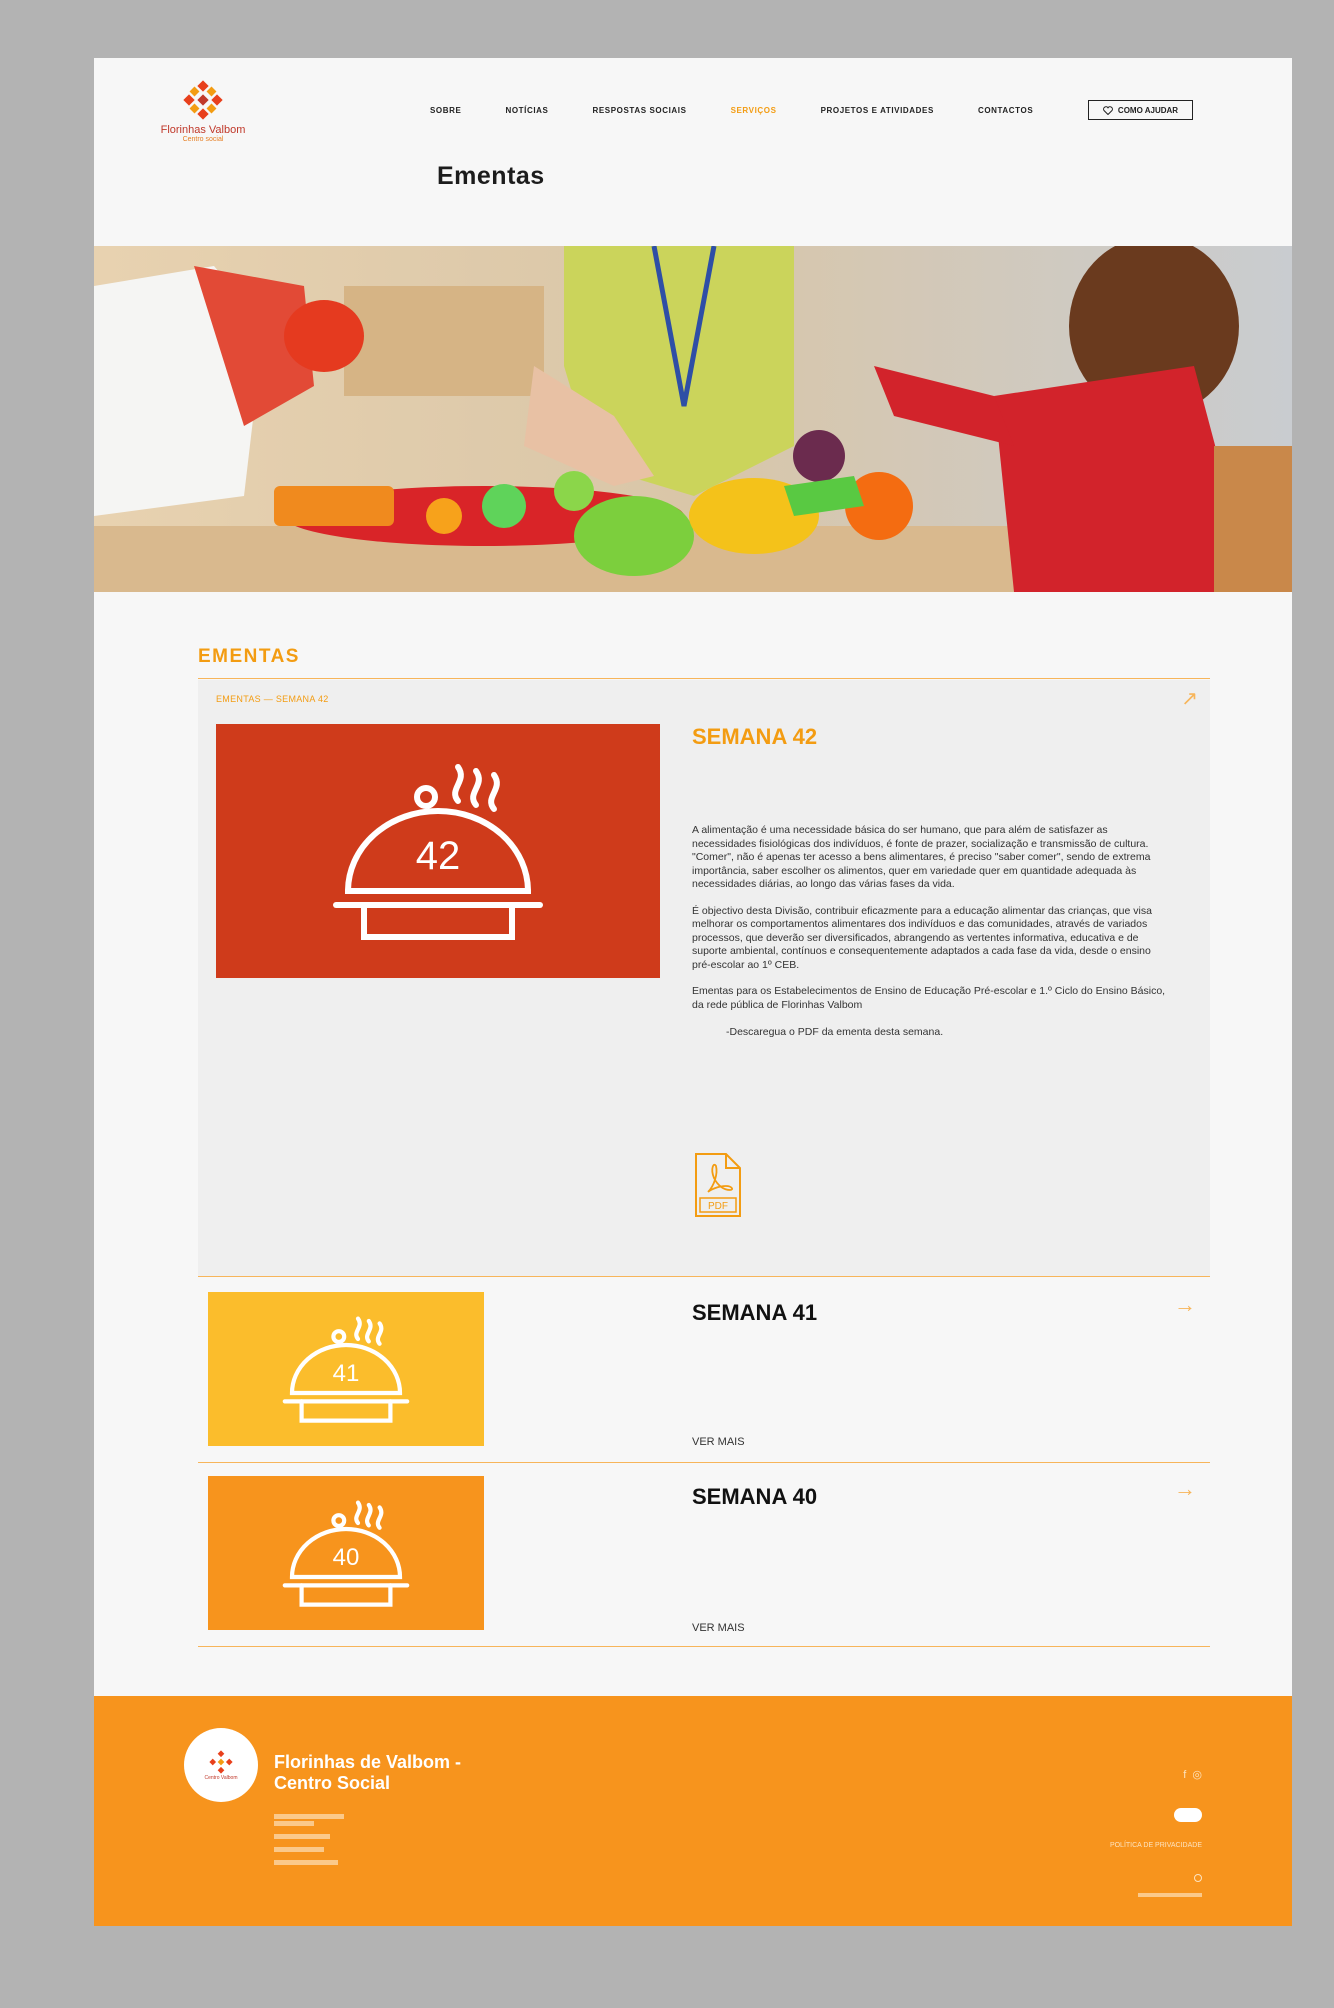 The image size is (1334, 2008). I want to click on pdf-label: PDF, so click(718, 1206).